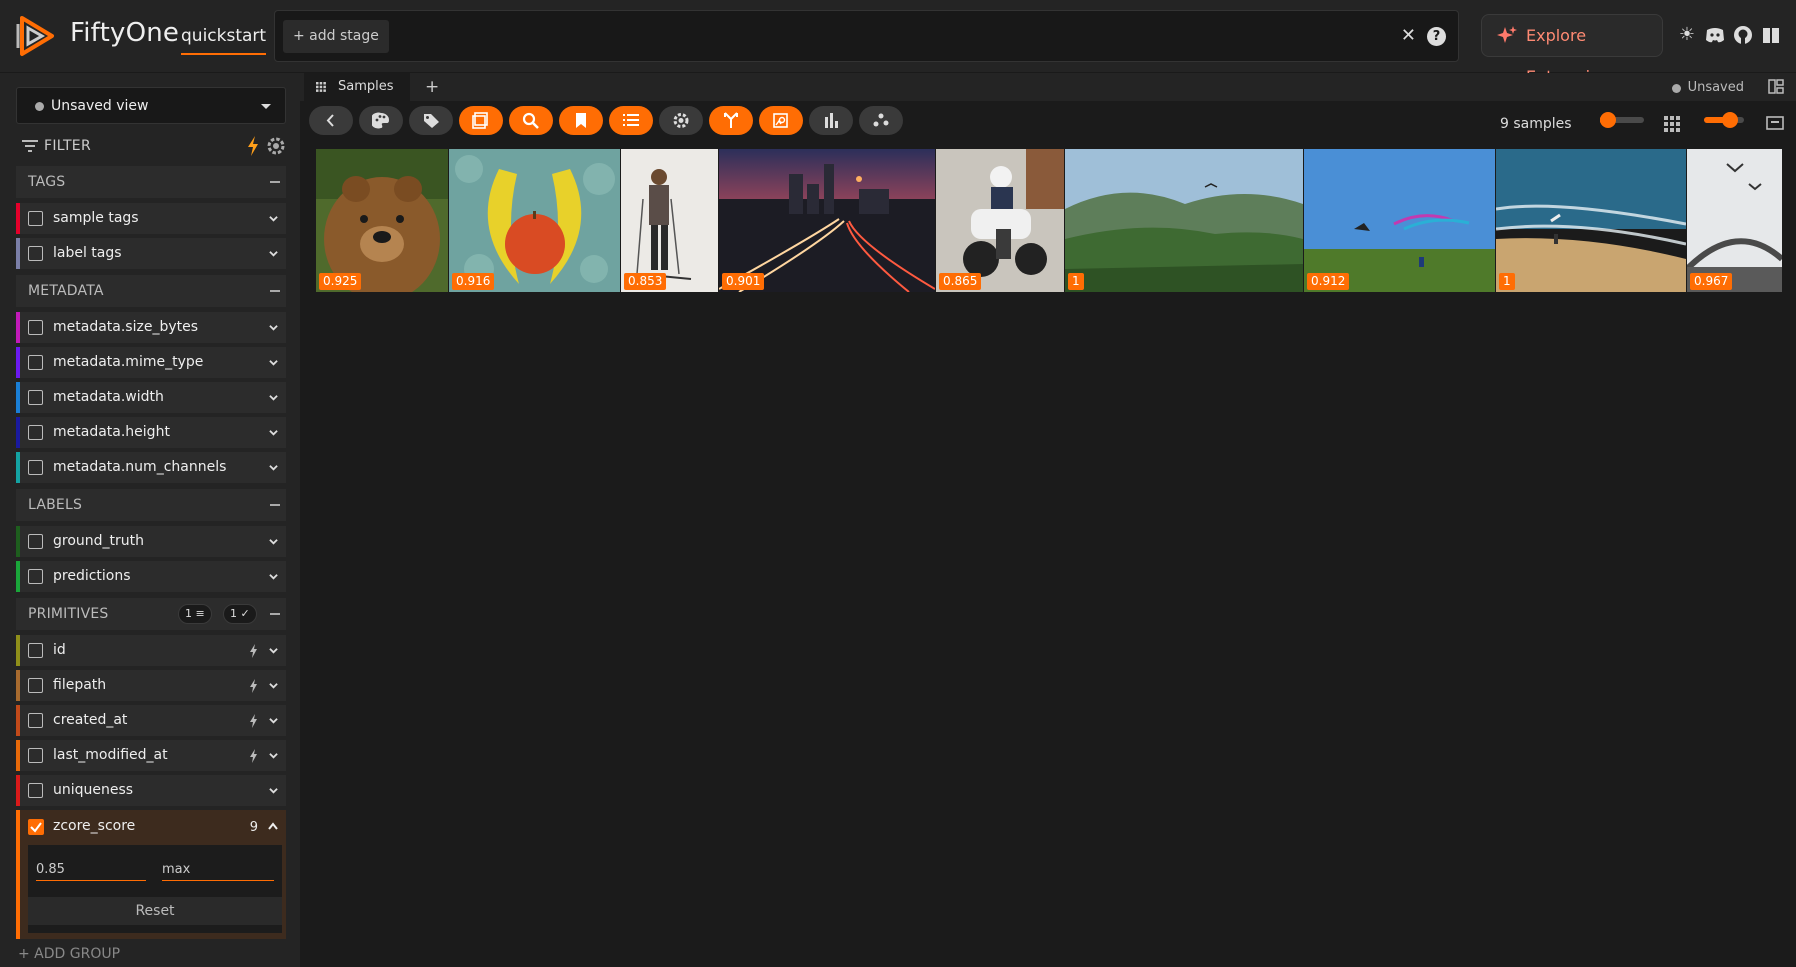 The image size is (1796, 967). What do you see at coordinates (1000, 220) in the screenshot?
I see `sample-thumbnail: 0.865` at bounding box center [1000, 220].